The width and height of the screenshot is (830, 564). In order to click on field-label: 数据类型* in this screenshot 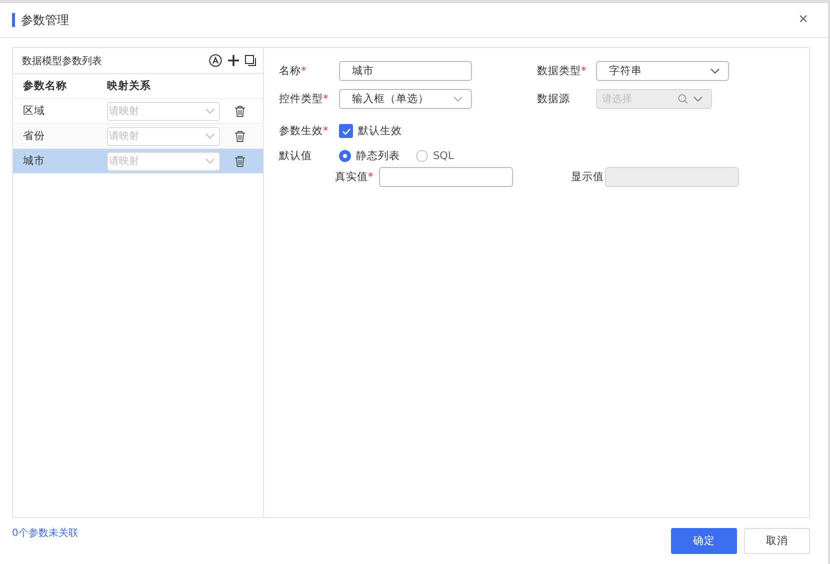, I will do `click(562, 71)`.